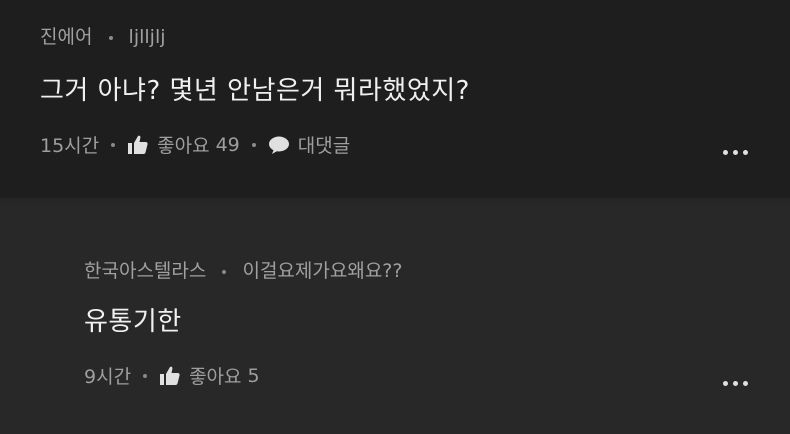  What do you see at coordinates (255, 91) in the screenshot?
I see `comment-text: 그거 아냐? 몇년 안남은거 뭐라했었지?` at bounding box center [255, 91].